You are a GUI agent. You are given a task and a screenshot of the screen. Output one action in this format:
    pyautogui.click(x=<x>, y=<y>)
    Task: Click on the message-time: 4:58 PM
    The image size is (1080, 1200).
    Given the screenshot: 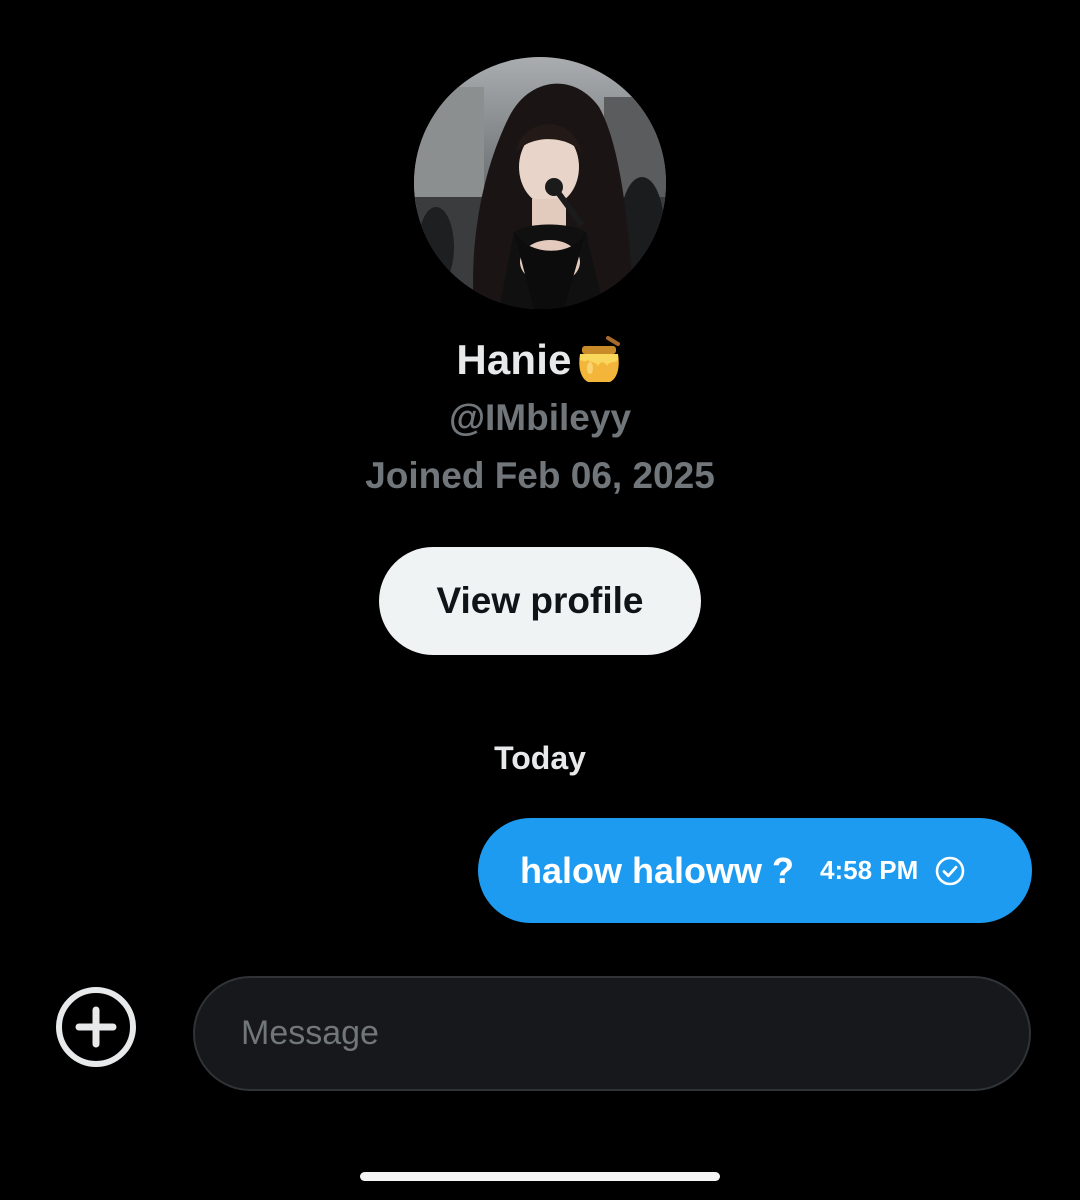 What is the action you would take?
    pyautogui.click(x=869, y=870)
    